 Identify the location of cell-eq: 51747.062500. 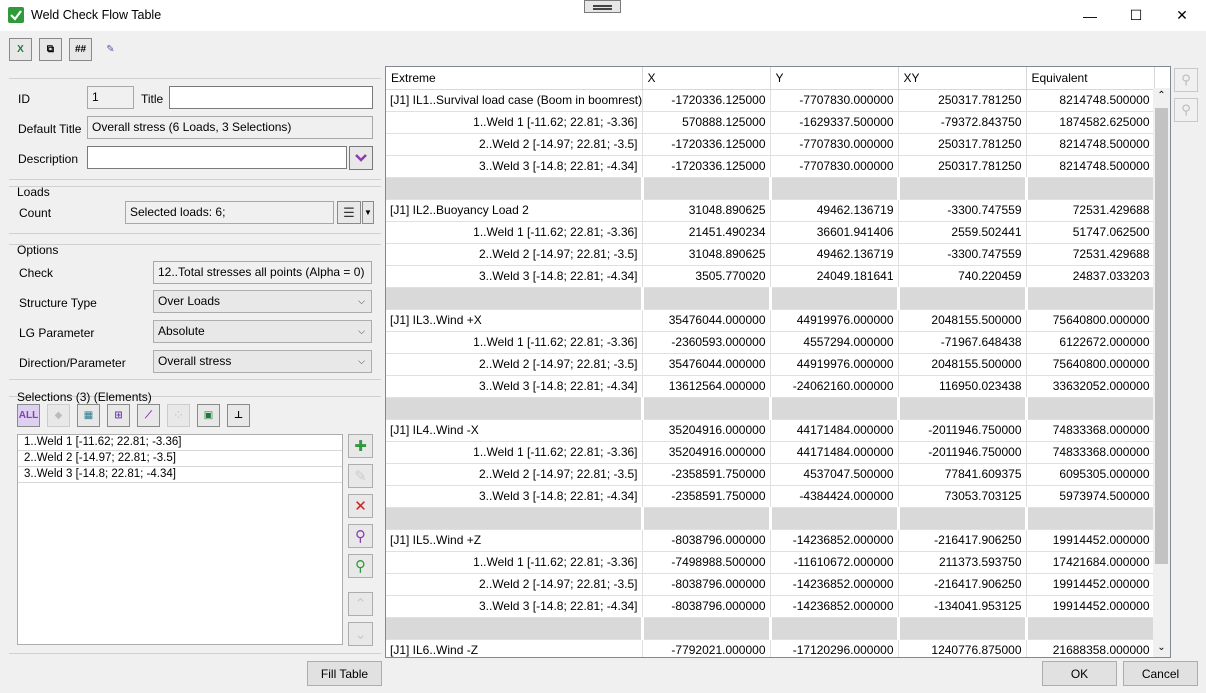
(1090, 232).